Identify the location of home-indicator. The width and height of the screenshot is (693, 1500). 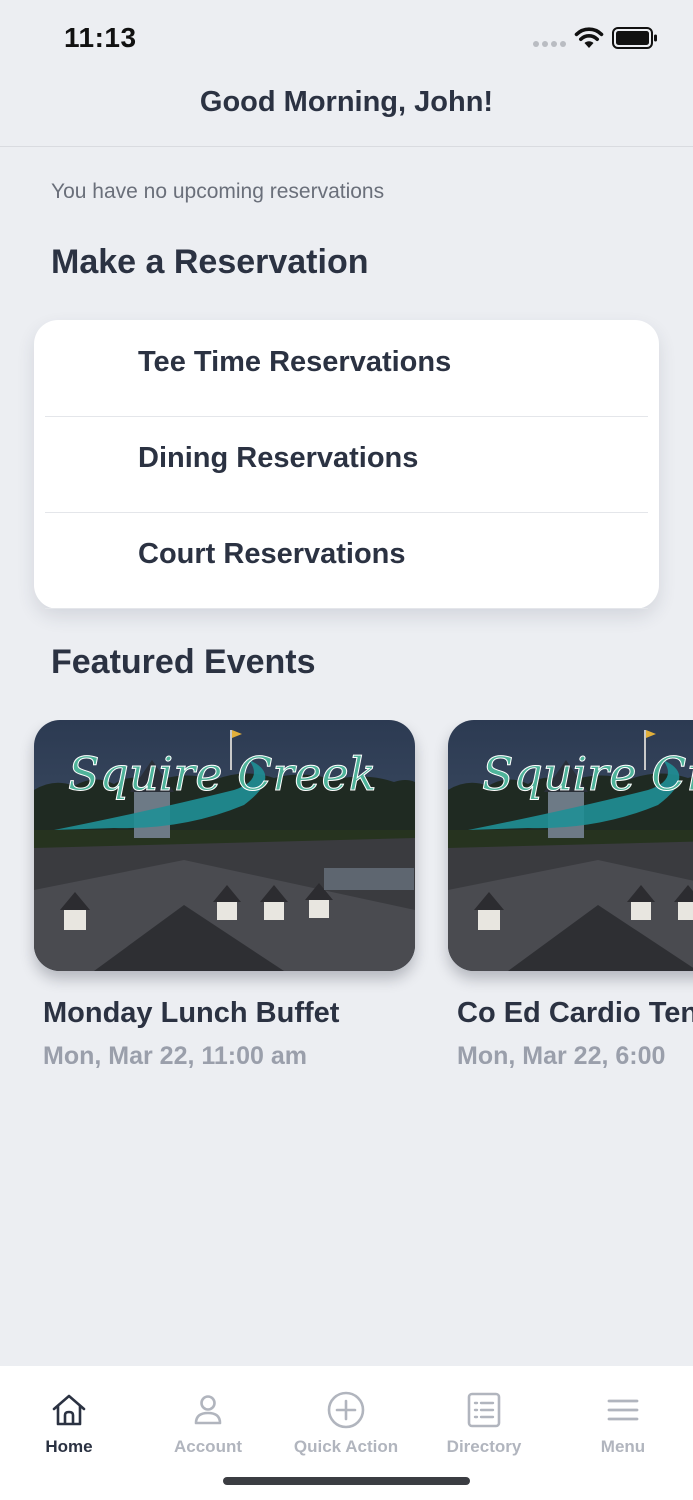
(346, 1481).